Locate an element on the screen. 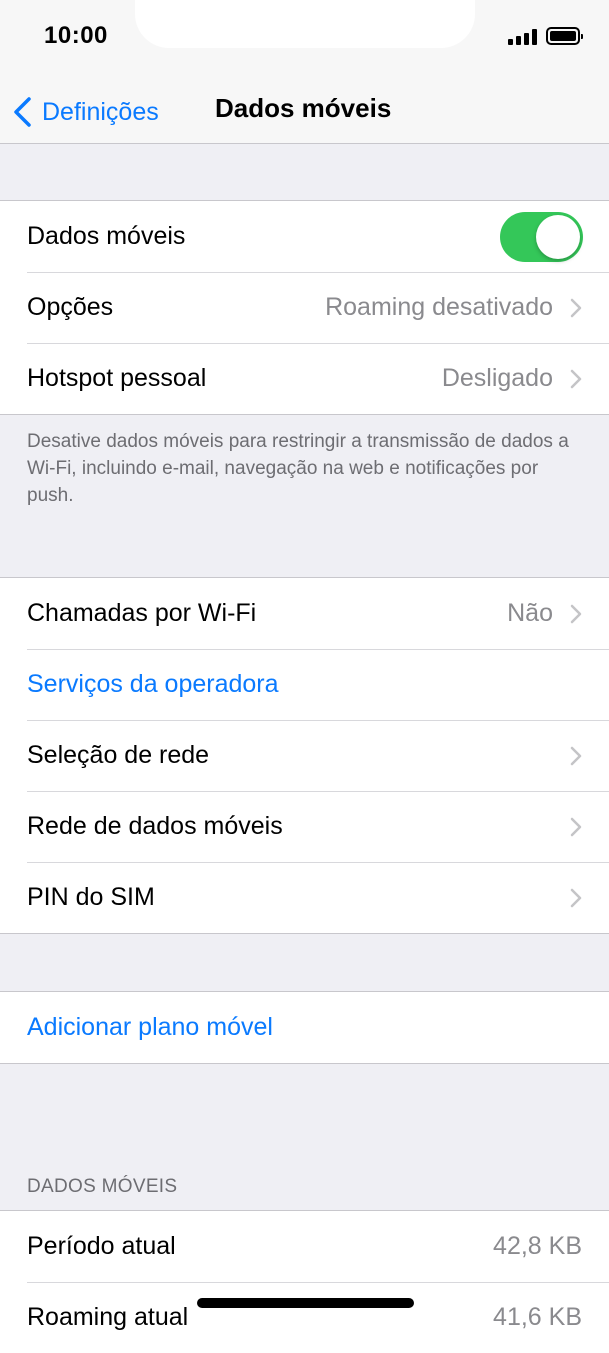  options-row: Opções Roaming desativado is located at coordinates (304, 307).